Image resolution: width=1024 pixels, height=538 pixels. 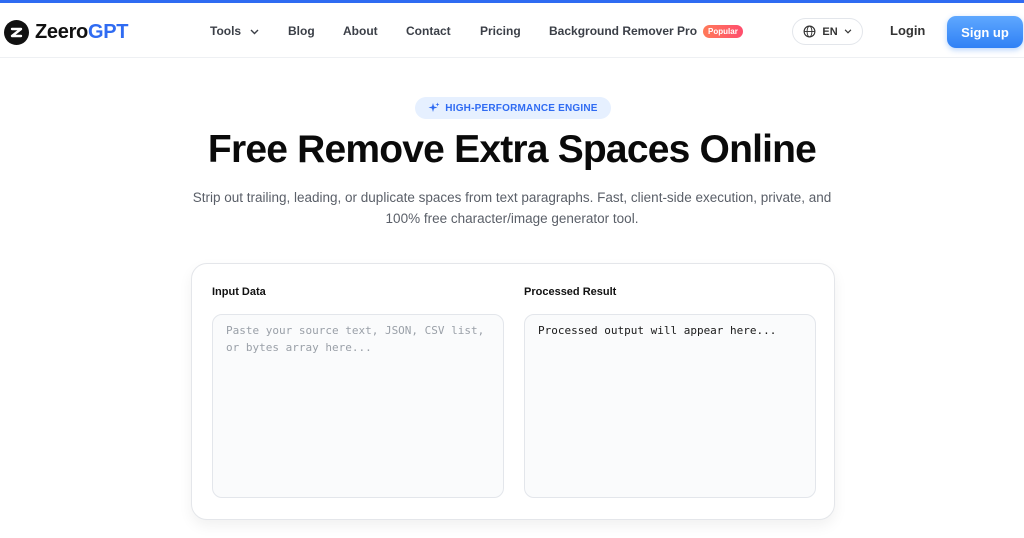 What do you see at coordinates (623, 31) in the screenshot?
I see `nav-background-remover-label: Background Remover Pro` at bounding box center [623, 31].